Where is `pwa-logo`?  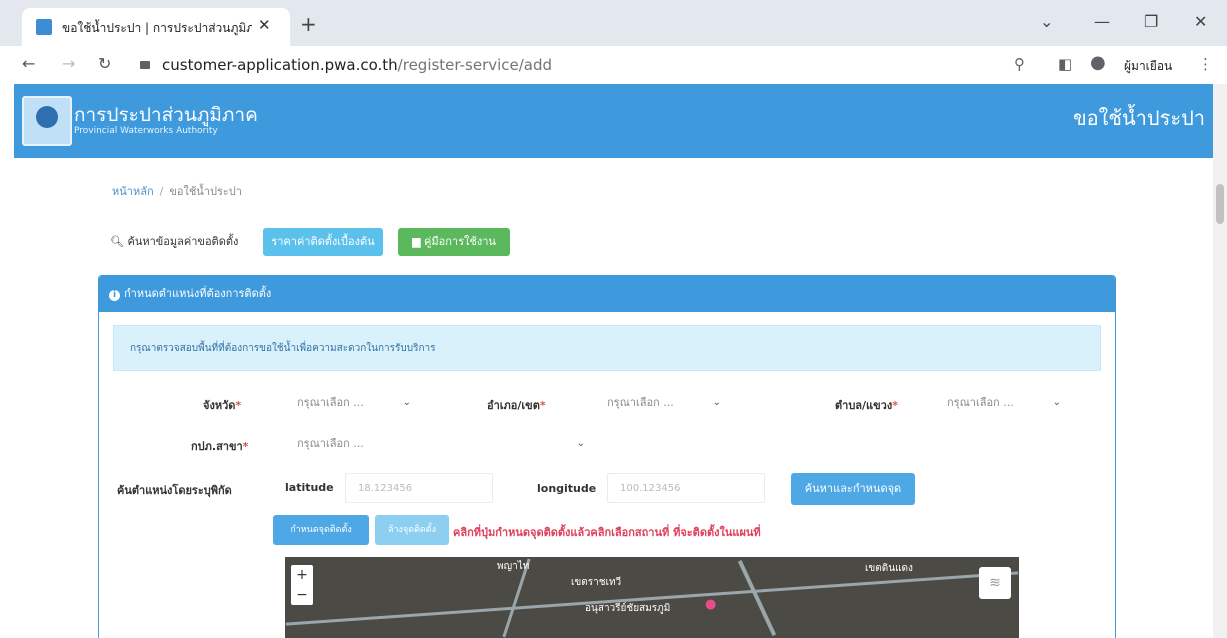 pwa-logo is located at coordinates (47, 121).